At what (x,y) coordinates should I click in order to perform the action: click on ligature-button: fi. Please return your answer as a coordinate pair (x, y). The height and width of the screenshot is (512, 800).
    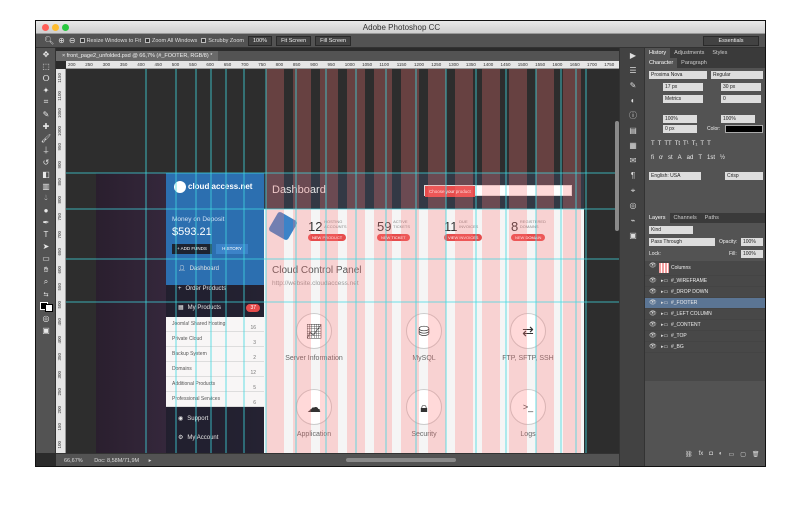
    Looking at the image, I should click on (652, 158).